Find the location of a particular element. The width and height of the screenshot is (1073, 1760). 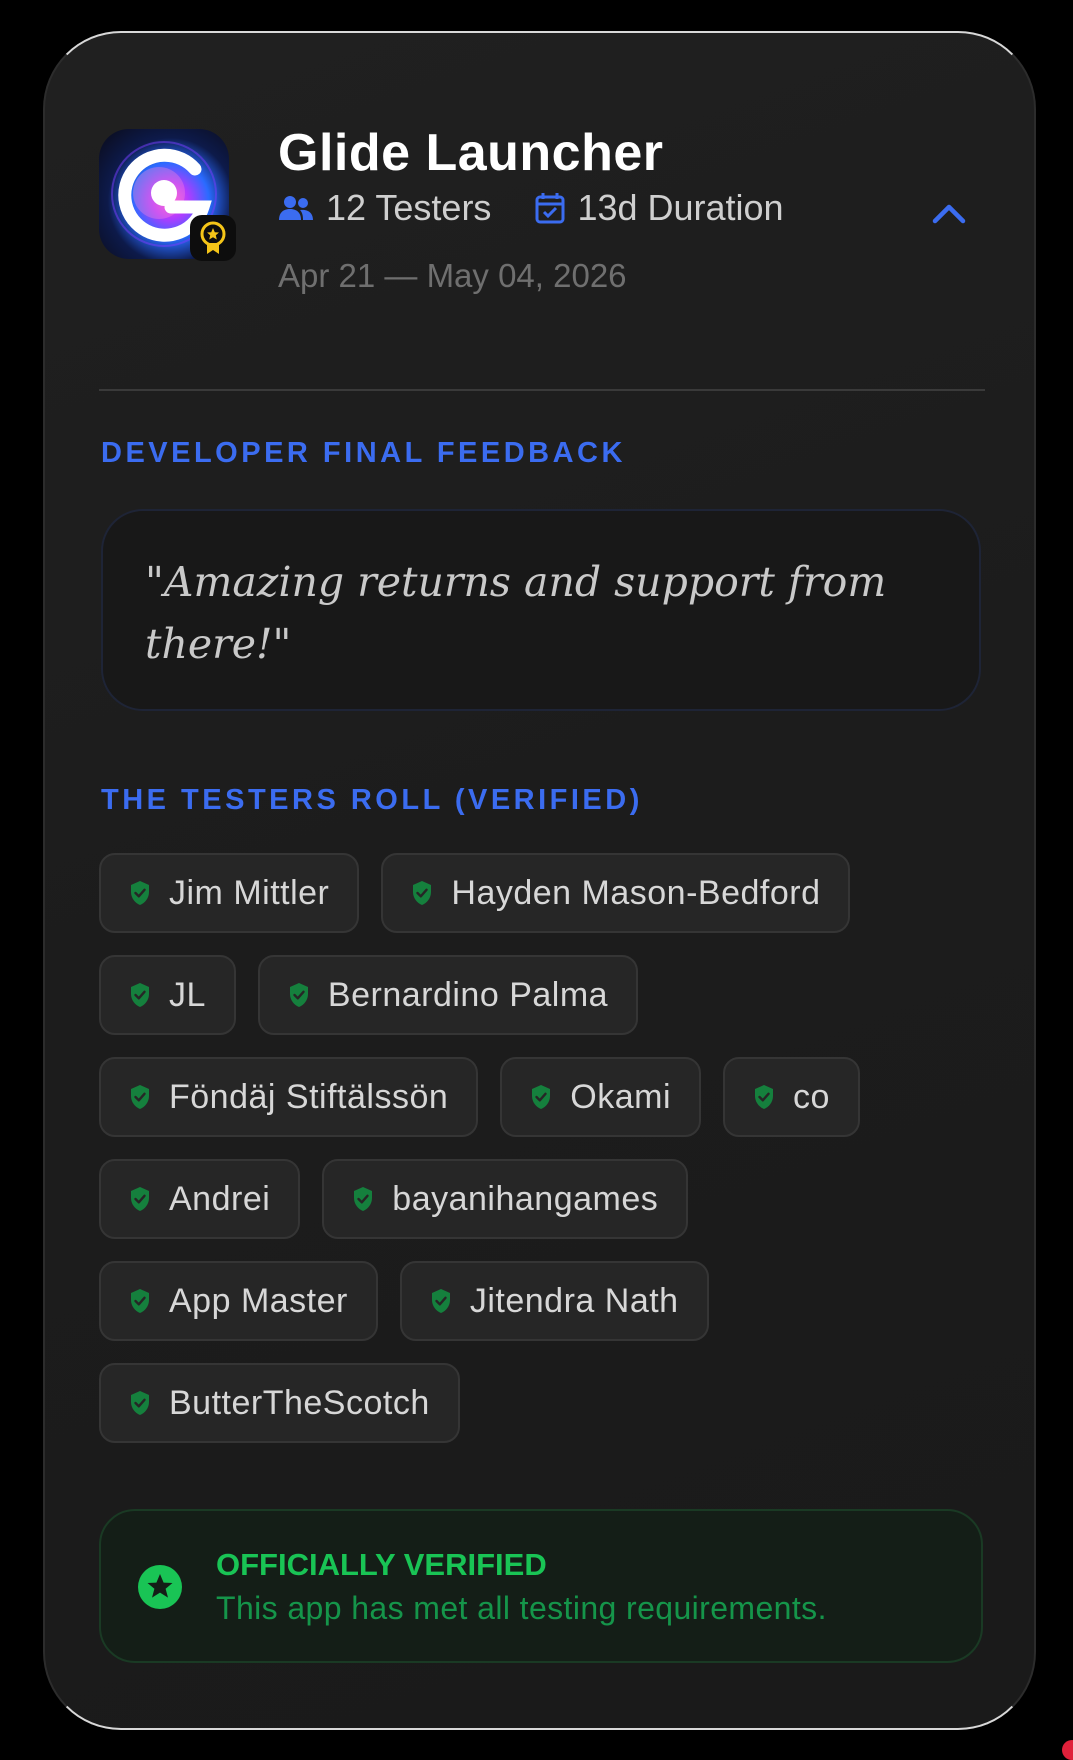

testers-count: 12 Testers is located at coordinates (384, 208).